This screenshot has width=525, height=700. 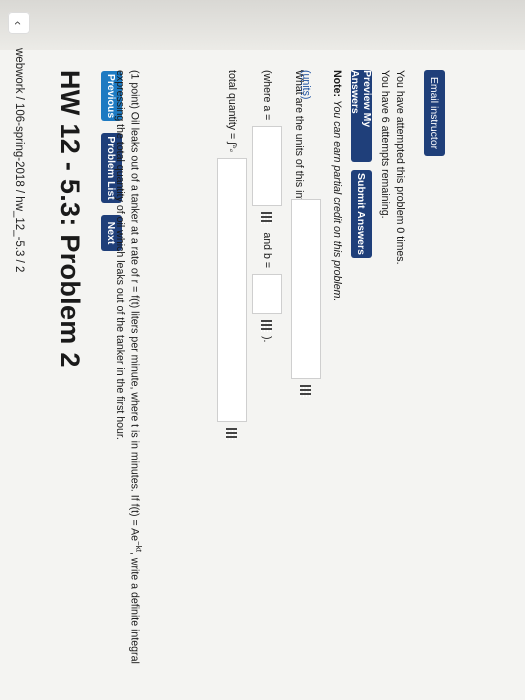 I want to click on submit-answers-button: Submit Answers, so click(x=361, y=214).